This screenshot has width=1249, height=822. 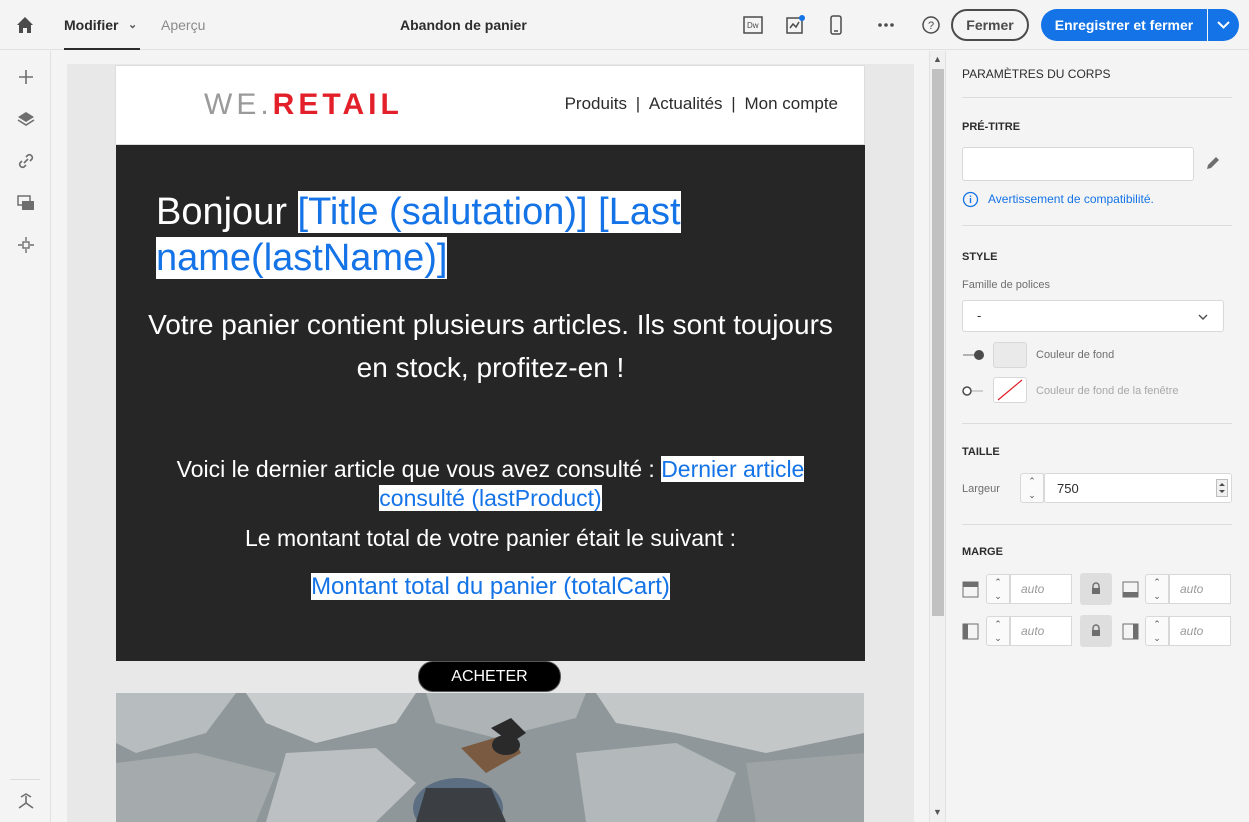 What do you see at coordinates (1071, 199) in the screenshot?
I see `compatibility-warning-link: Avertissement de compatibilité.` at bounding box center [1071, 199].